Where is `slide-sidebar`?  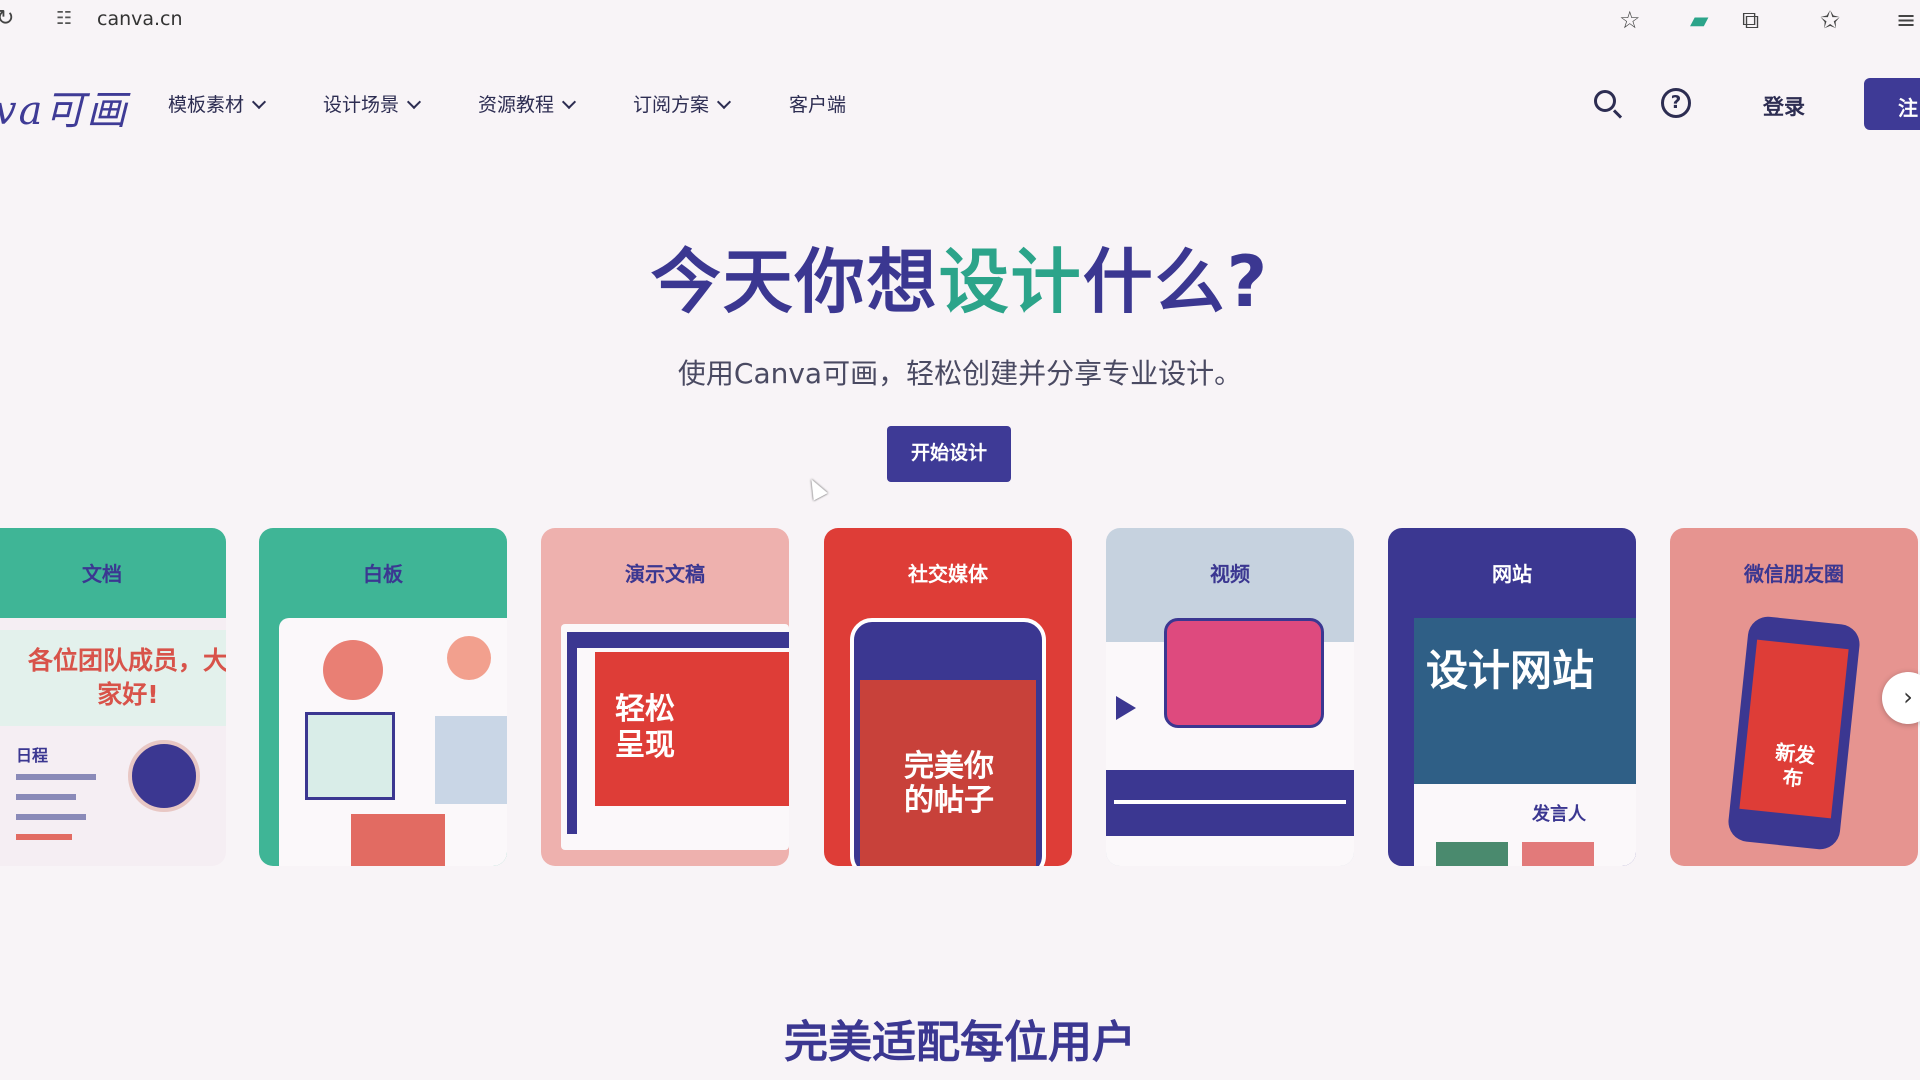
slide-sidebar is located at coordinates (572, 741).